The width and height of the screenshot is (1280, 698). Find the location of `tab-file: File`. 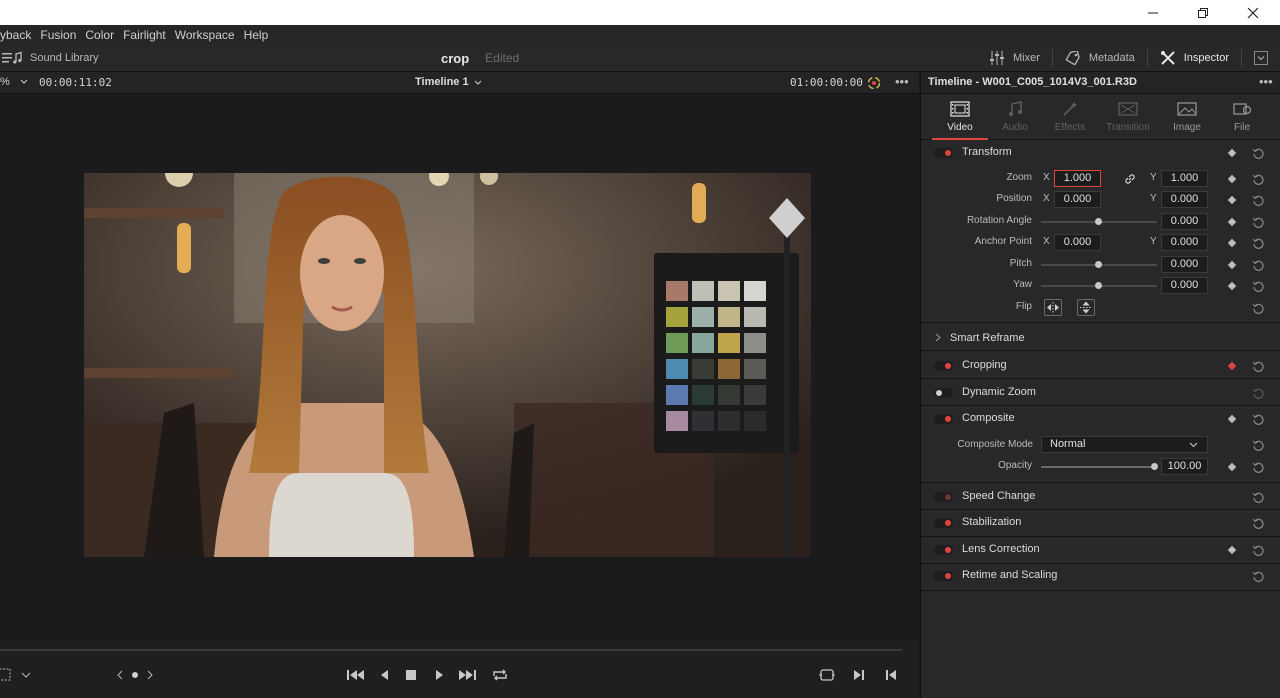

tab-file: File is located at coordinates (1242, 117).